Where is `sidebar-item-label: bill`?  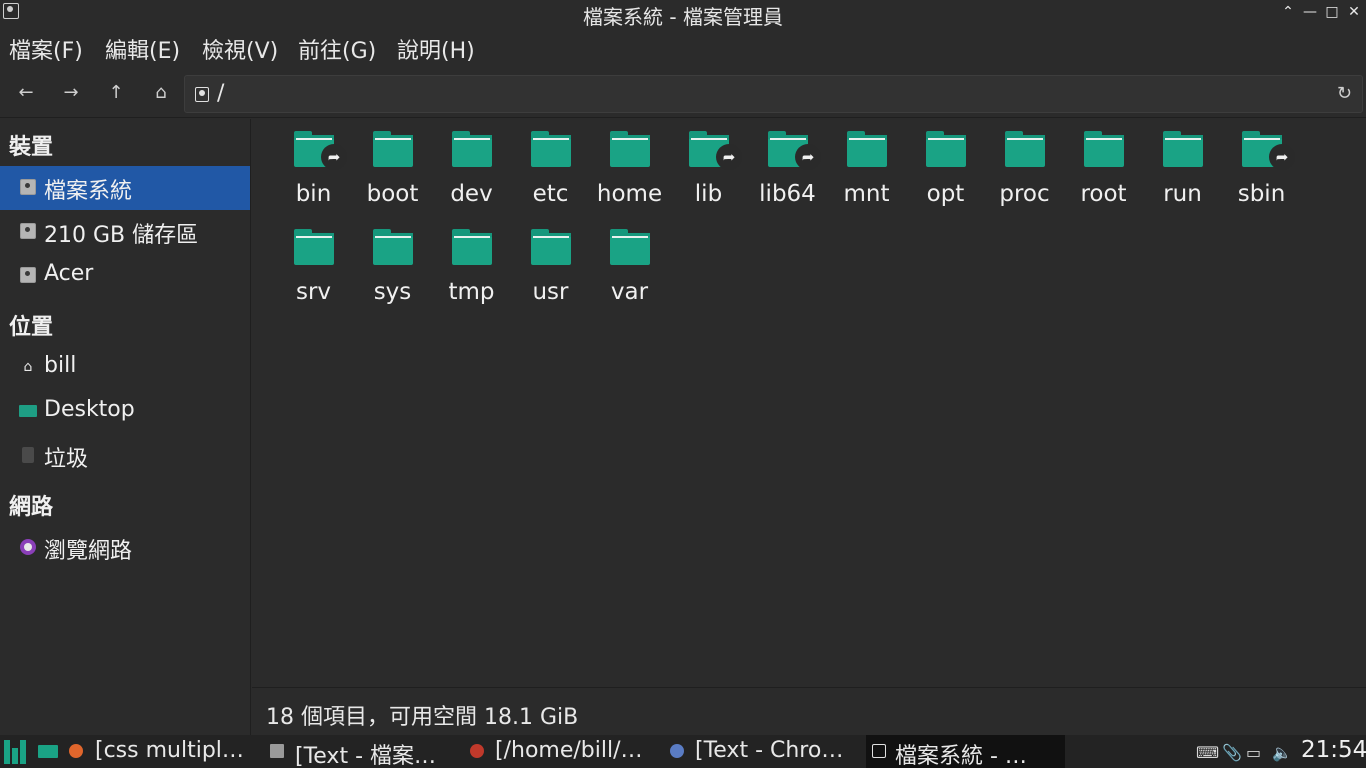
sidebar-item-label: bill is located at coordinates (60, 365).